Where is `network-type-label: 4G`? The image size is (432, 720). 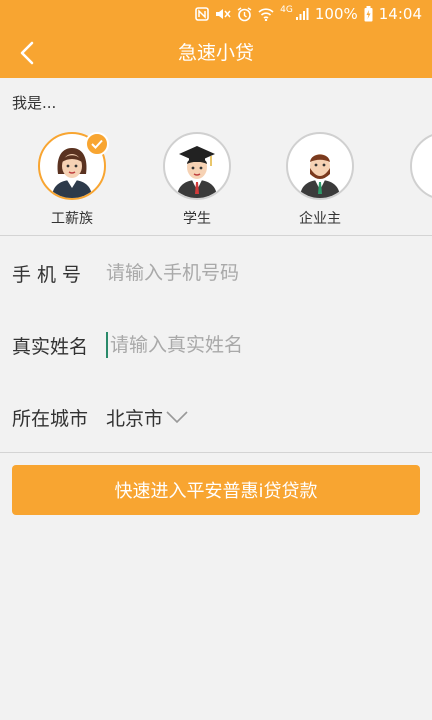
network-type-label: 4G is located at coordinates (286, 10).